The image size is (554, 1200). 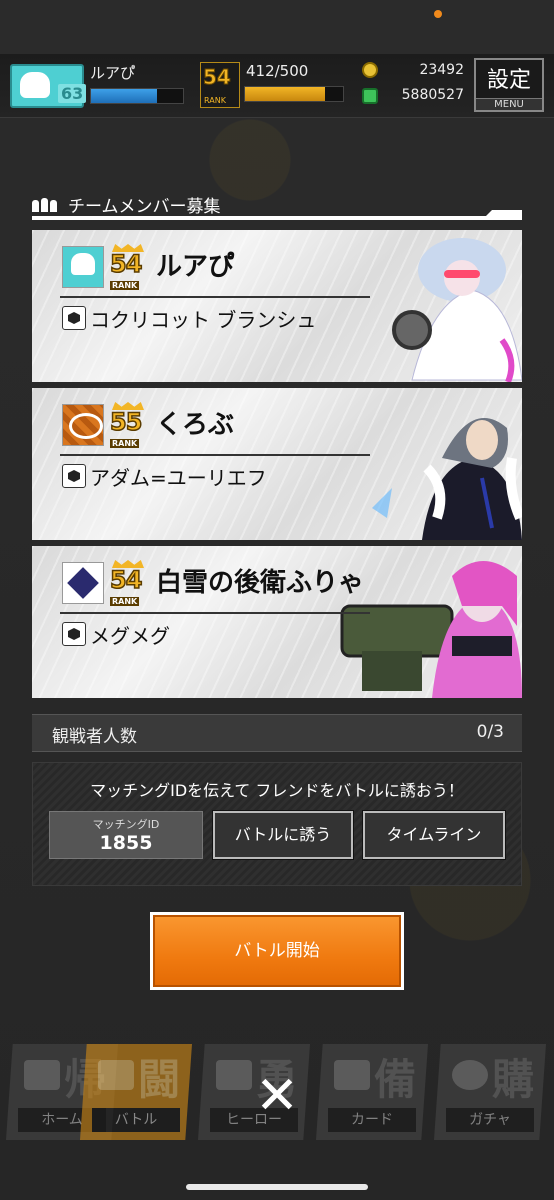 What do you see at coordinates (352, 1075) in the screenshot?
I see `card-icon` at bounding box center [352, 1075].